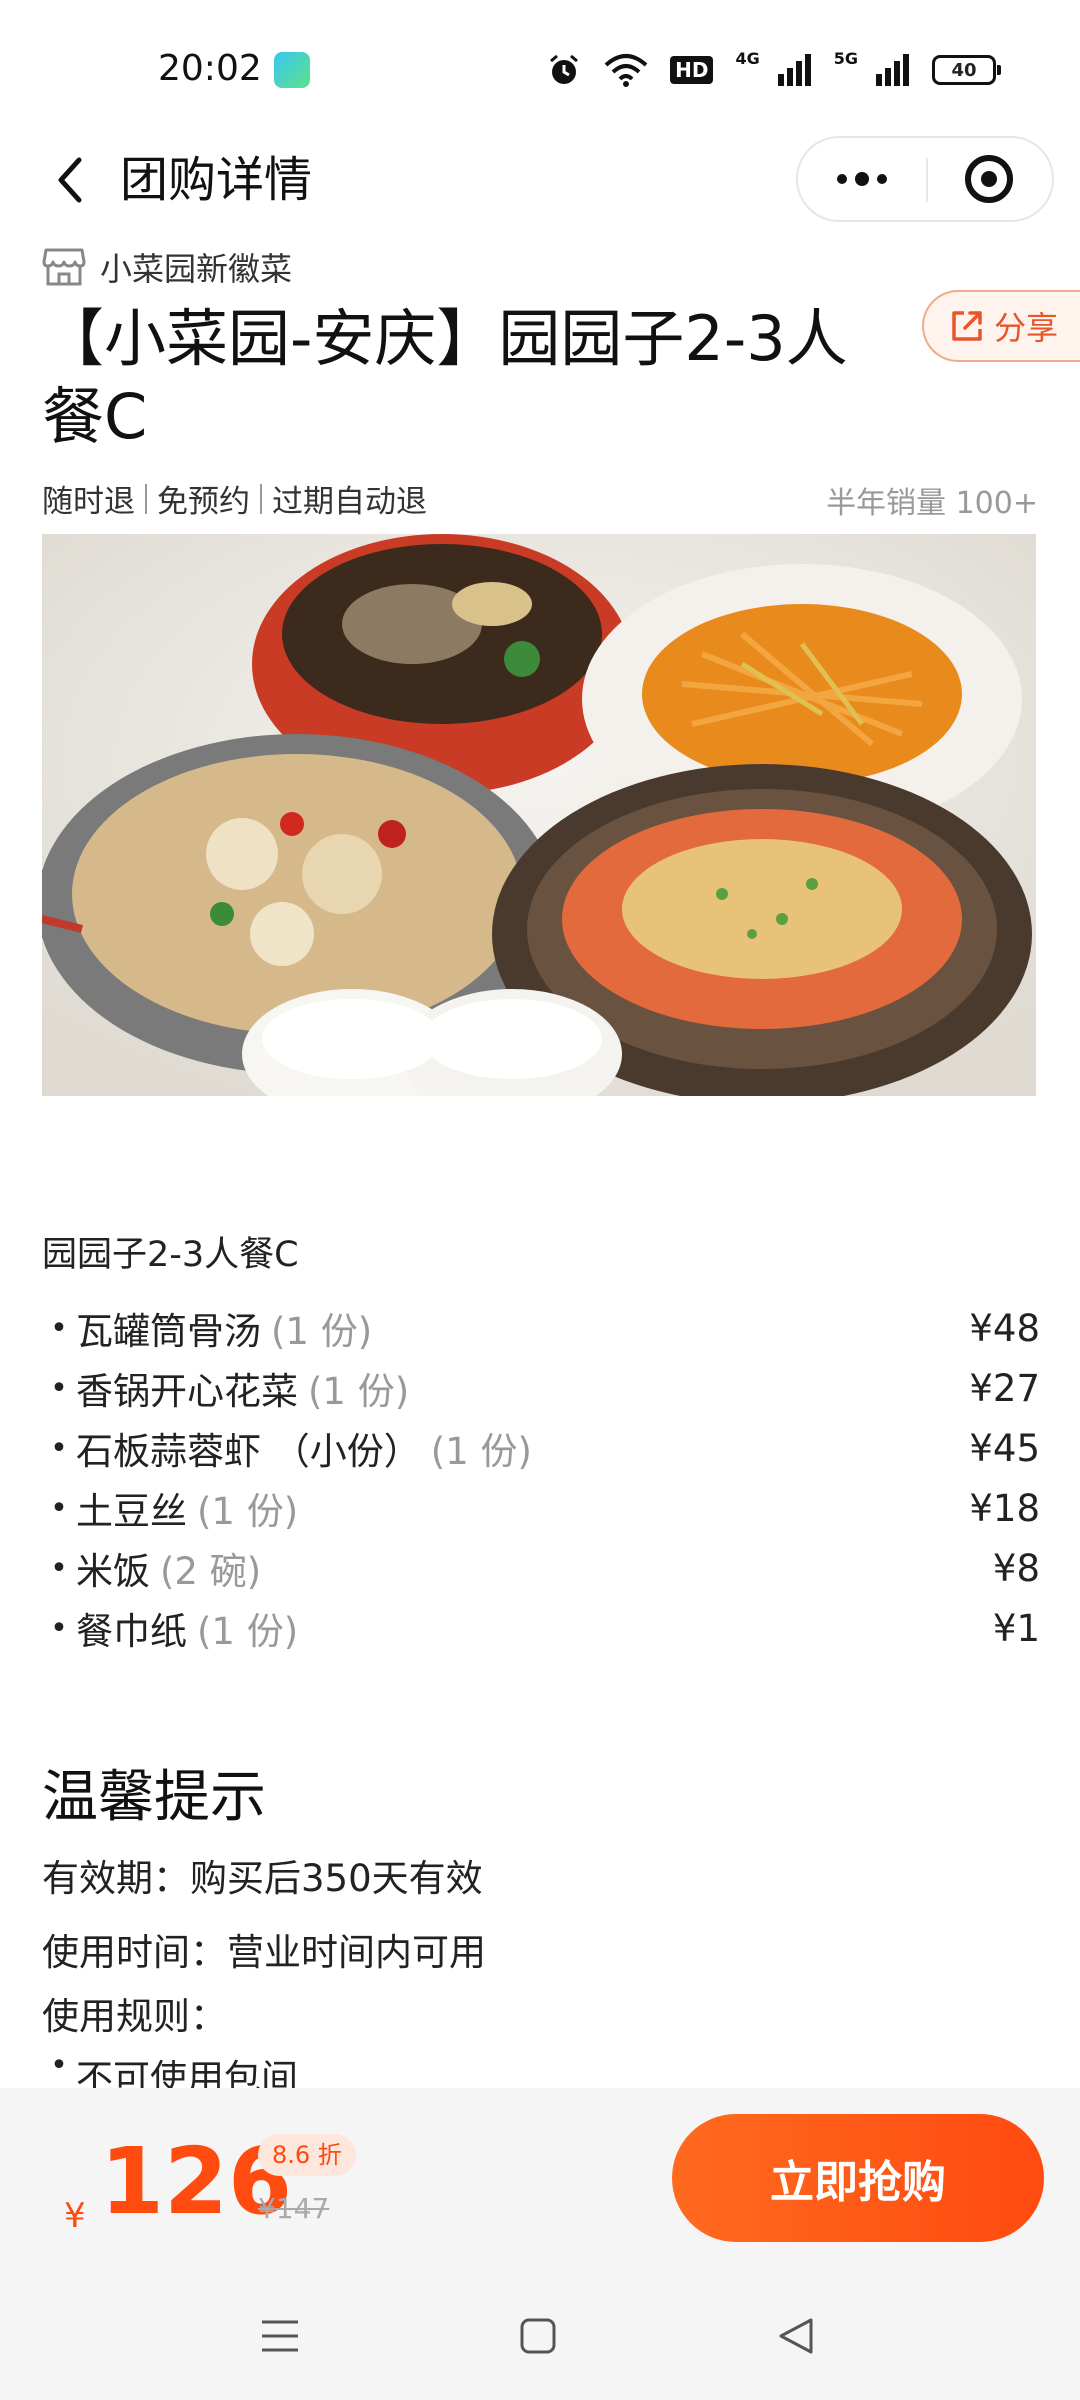  I want to click on shop-name: 小菜园新徽菜, so click(196, 269).